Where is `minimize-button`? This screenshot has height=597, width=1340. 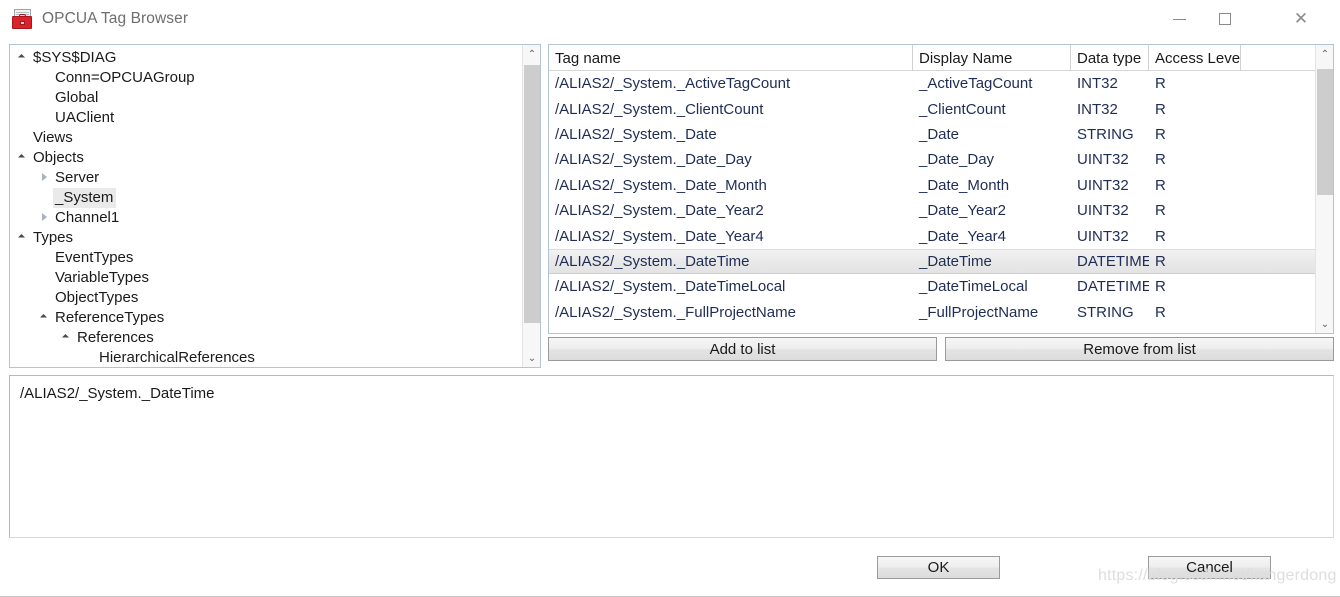 minimize-button is located at coordinates (1179, 19).